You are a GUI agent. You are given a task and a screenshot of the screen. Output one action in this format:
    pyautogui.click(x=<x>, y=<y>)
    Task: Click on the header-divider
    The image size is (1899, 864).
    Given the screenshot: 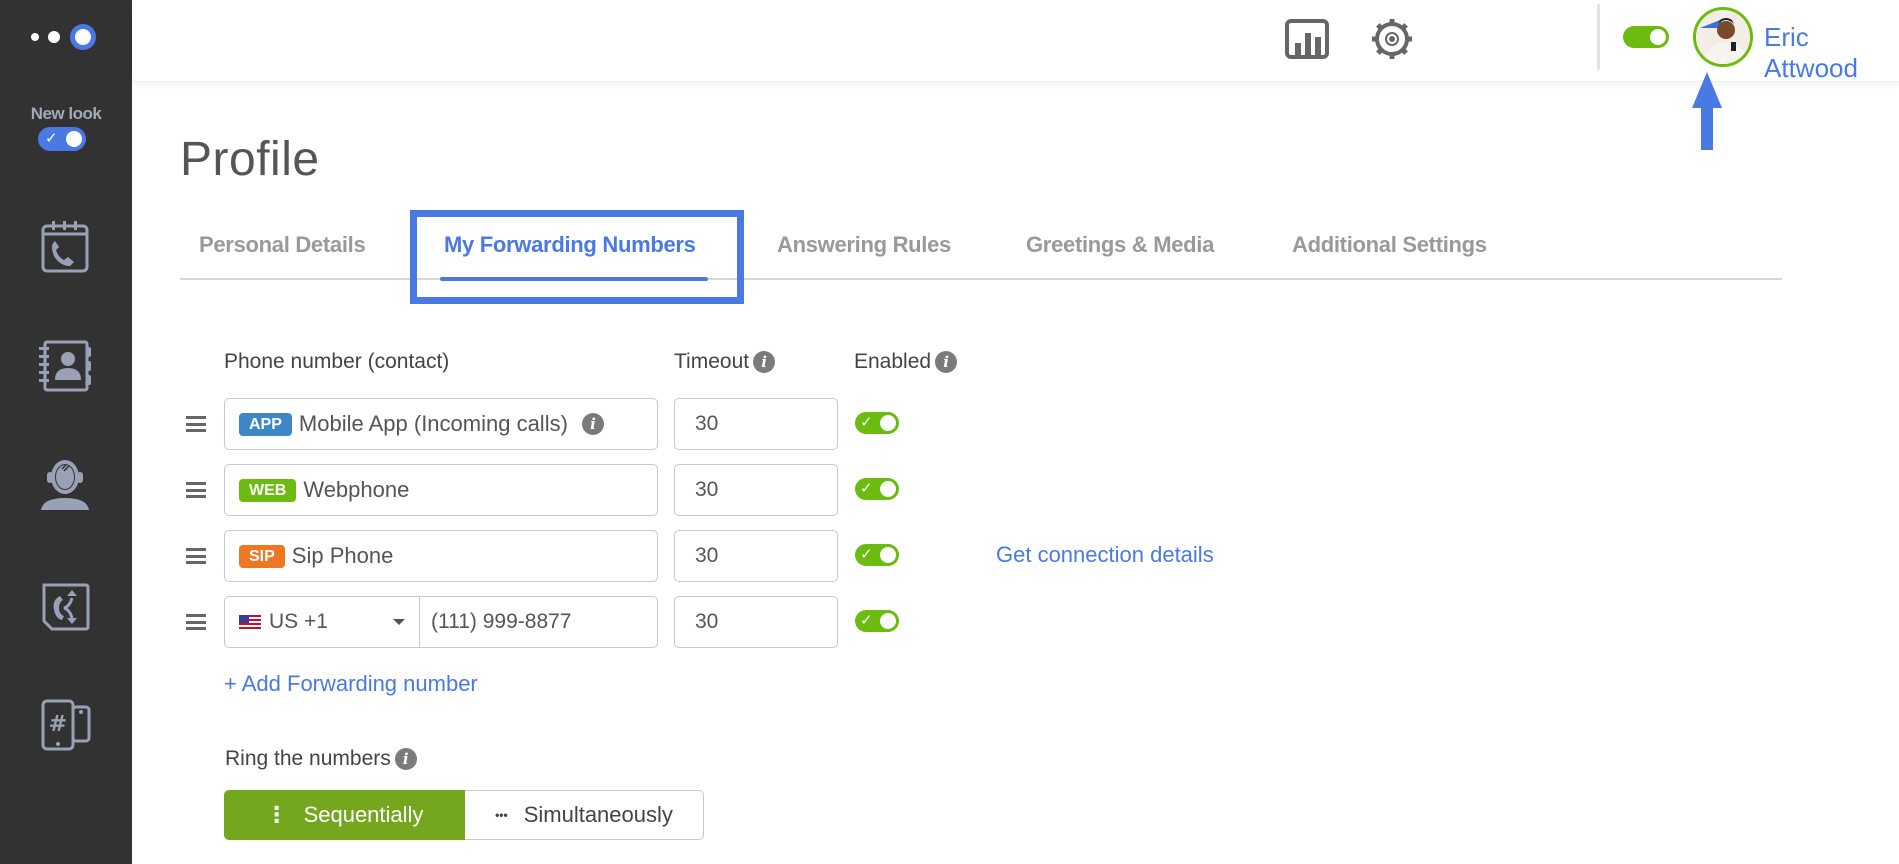 What is the action you would take?
    pyautogui.click(x=1598, y=37)
    